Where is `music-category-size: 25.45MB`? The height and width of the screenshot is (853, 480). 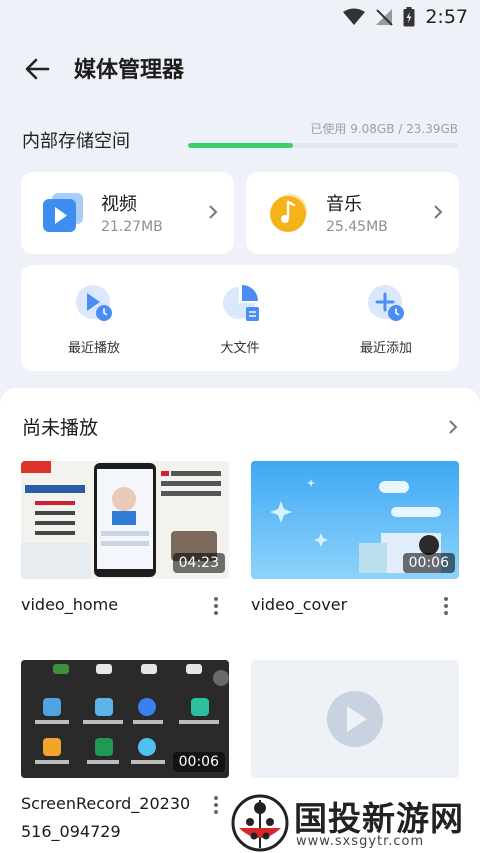
music-category-size: 25.45MB is located at coordinates (357, 227).